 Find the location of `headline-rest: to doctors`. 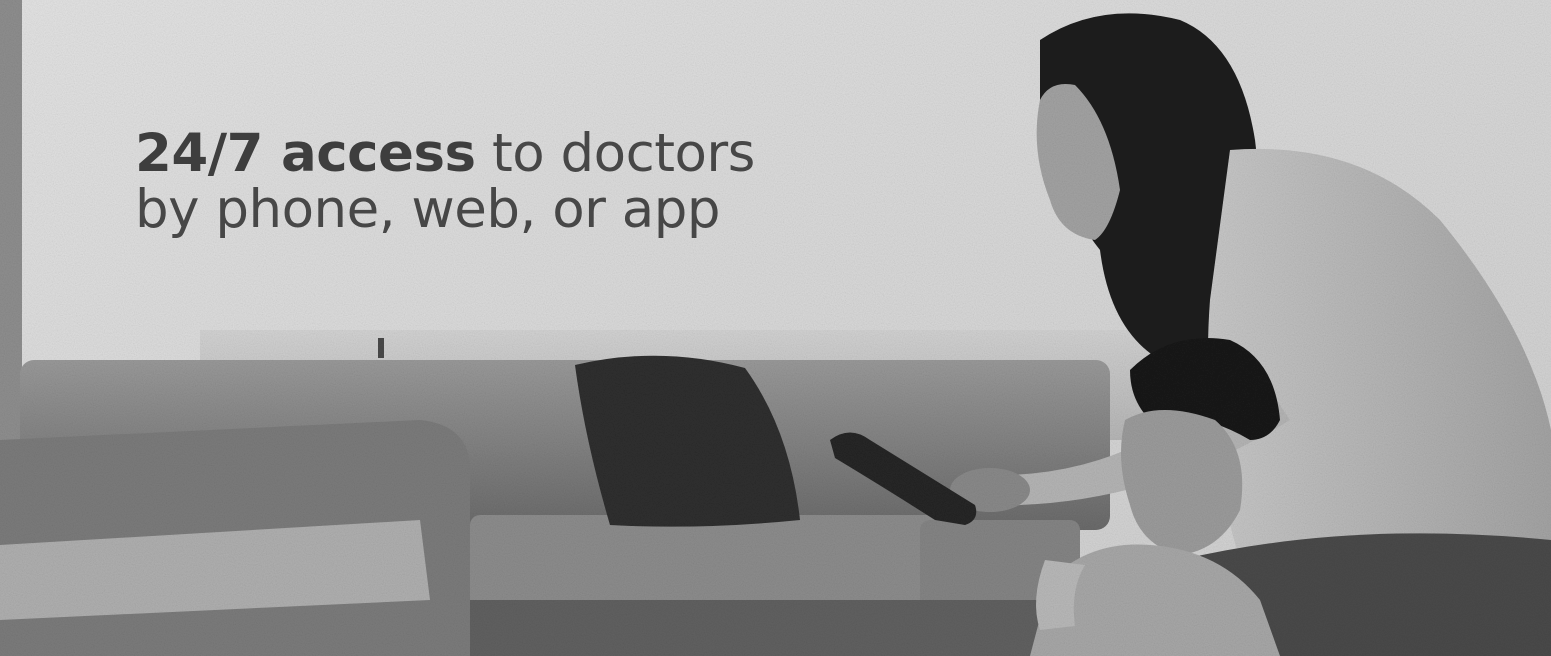

headline-rest: to doctors is located at coordinates (615, 153).